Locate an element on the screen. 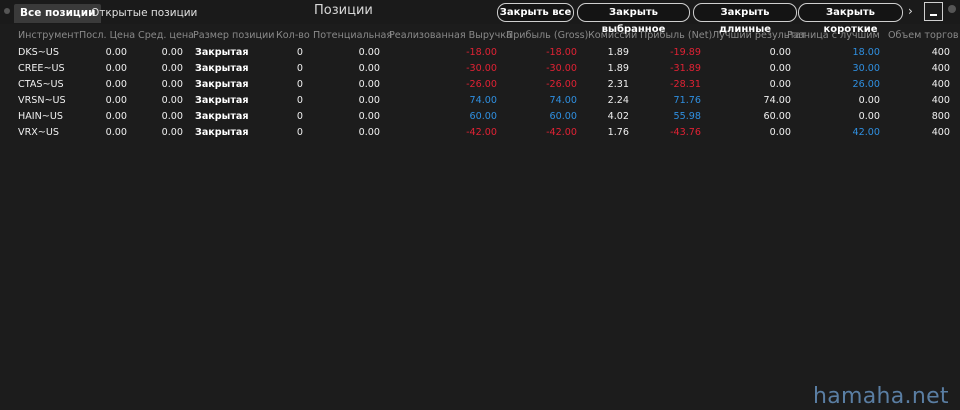  best-result-cell: 60.00 is located at coordinates (777, 116).